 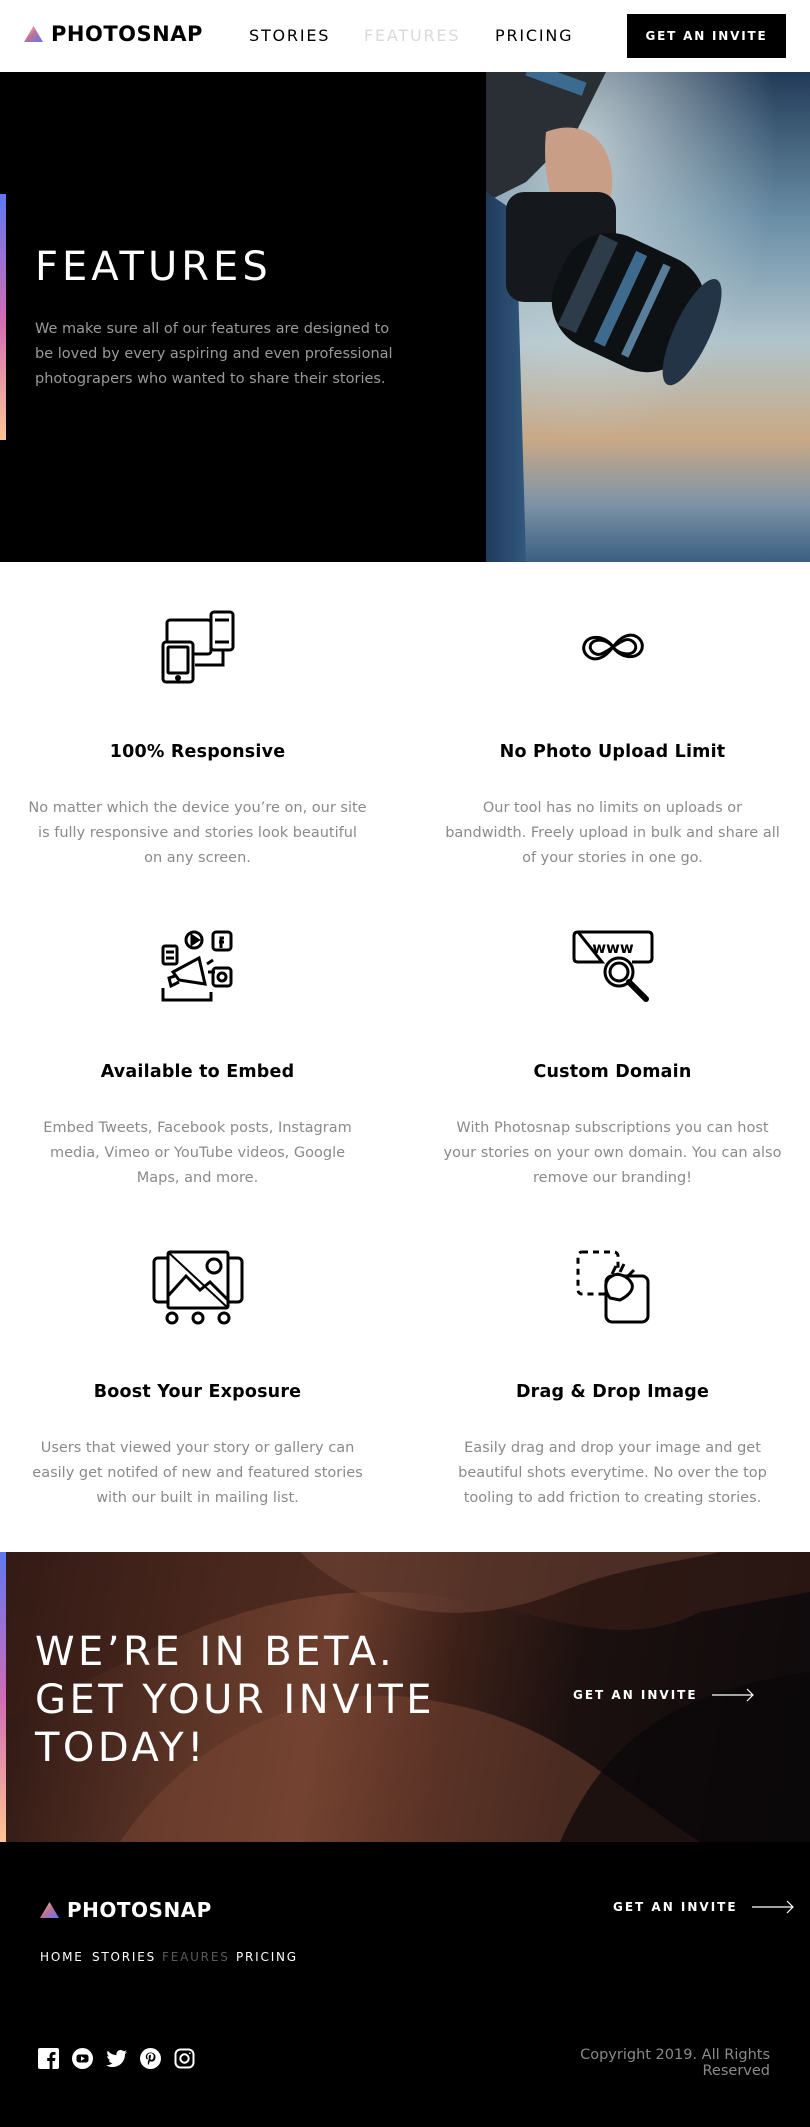 What do you see at coordinates (612, 966) in the screenshot?
I see `custom-domain-icon: www` at bounding box center [612, 966].